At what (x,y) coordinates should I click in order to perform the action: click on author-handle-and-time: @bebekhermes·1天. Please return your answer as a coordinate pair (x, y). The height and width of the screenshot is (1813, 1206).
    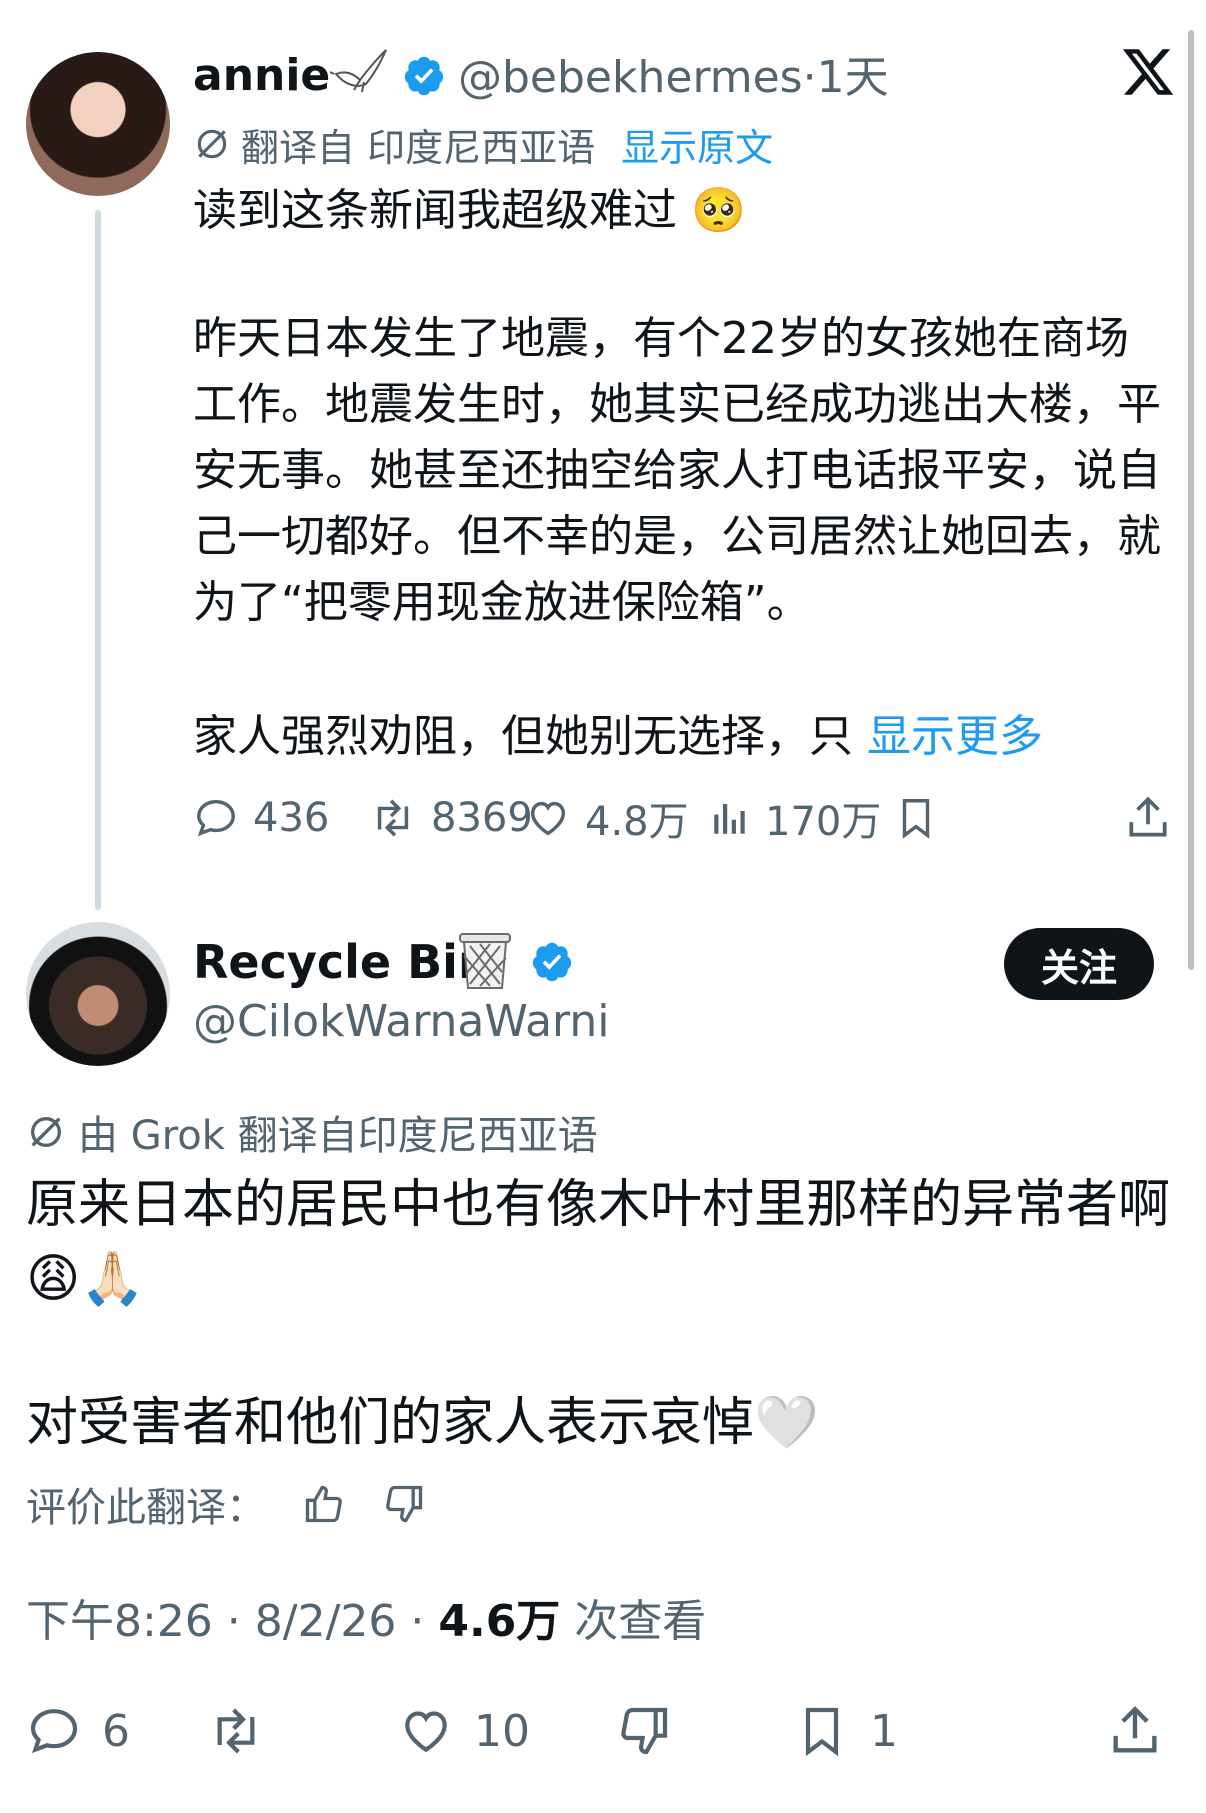
    Looking at the image, I should click on (673, 78).